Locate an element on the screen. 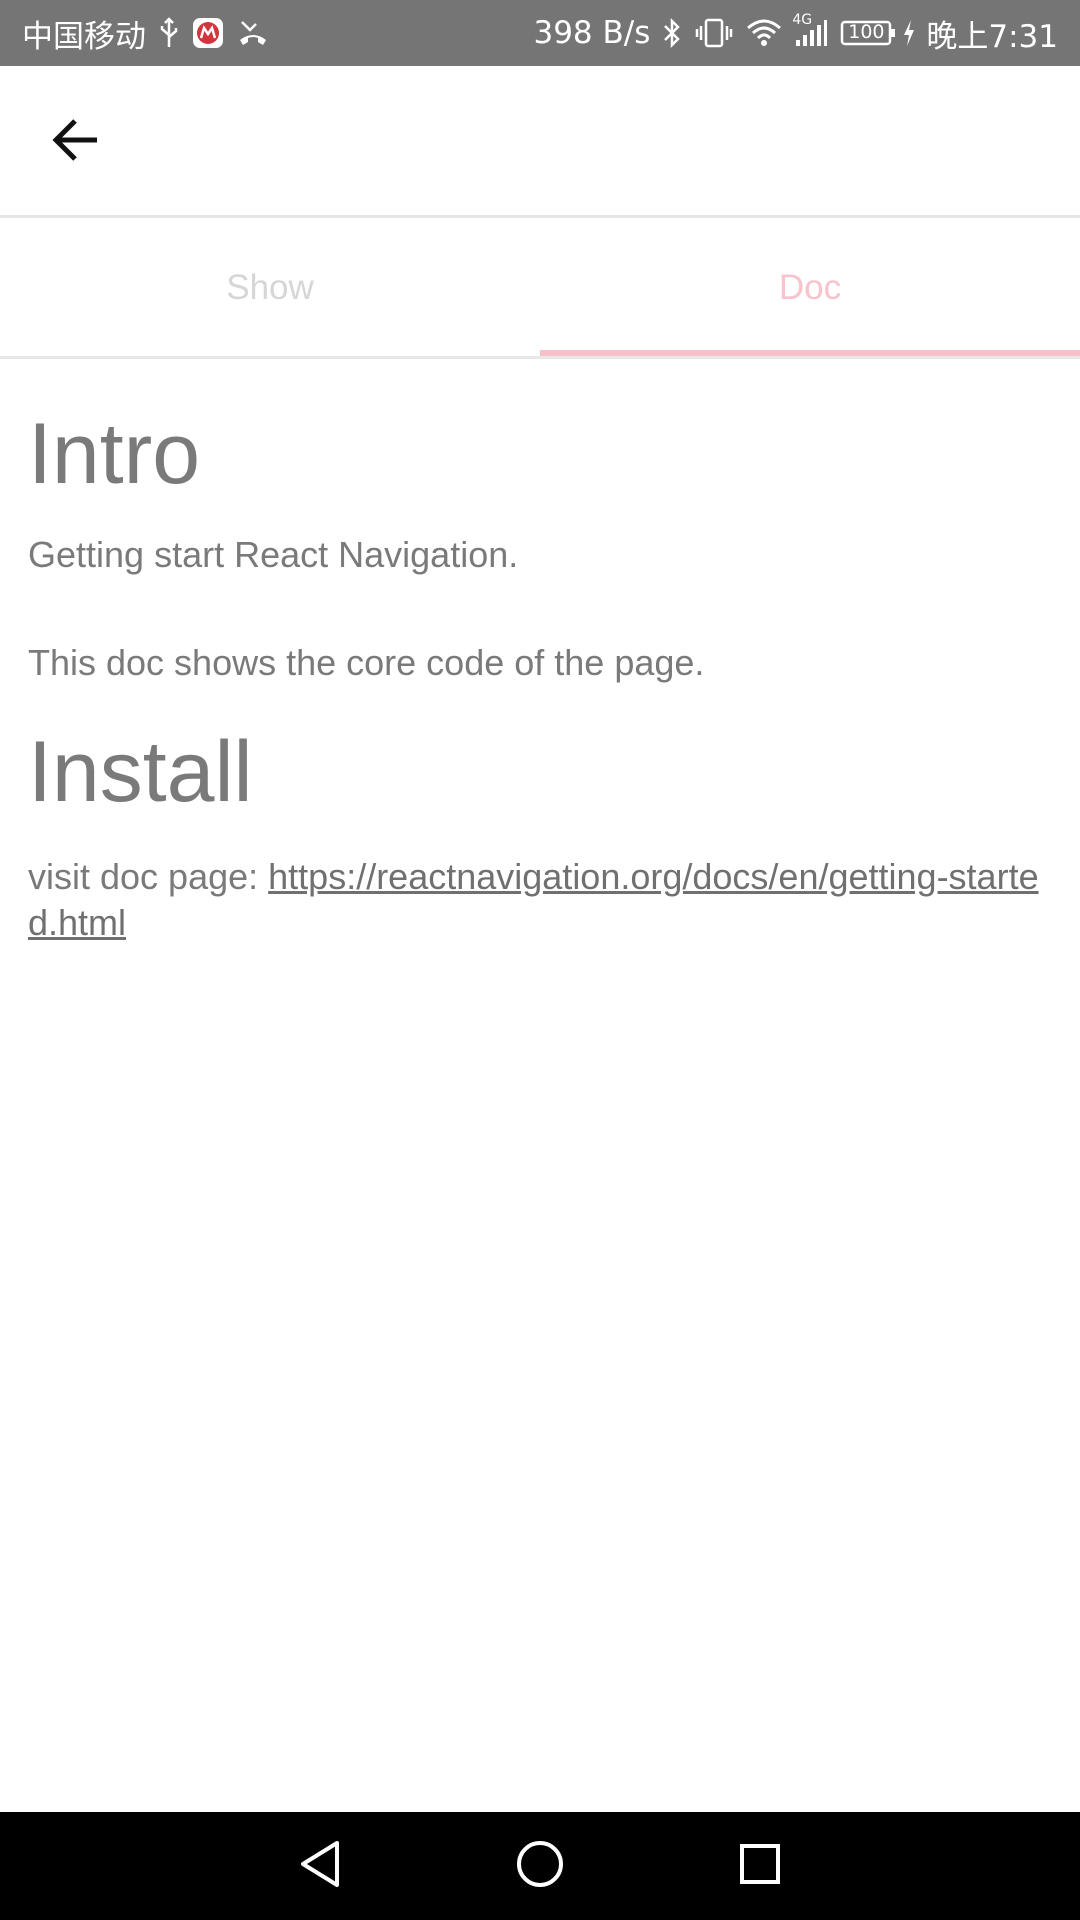 The image size is (1080, 1920). tab-show: Show is located at coordinates (270, 287).